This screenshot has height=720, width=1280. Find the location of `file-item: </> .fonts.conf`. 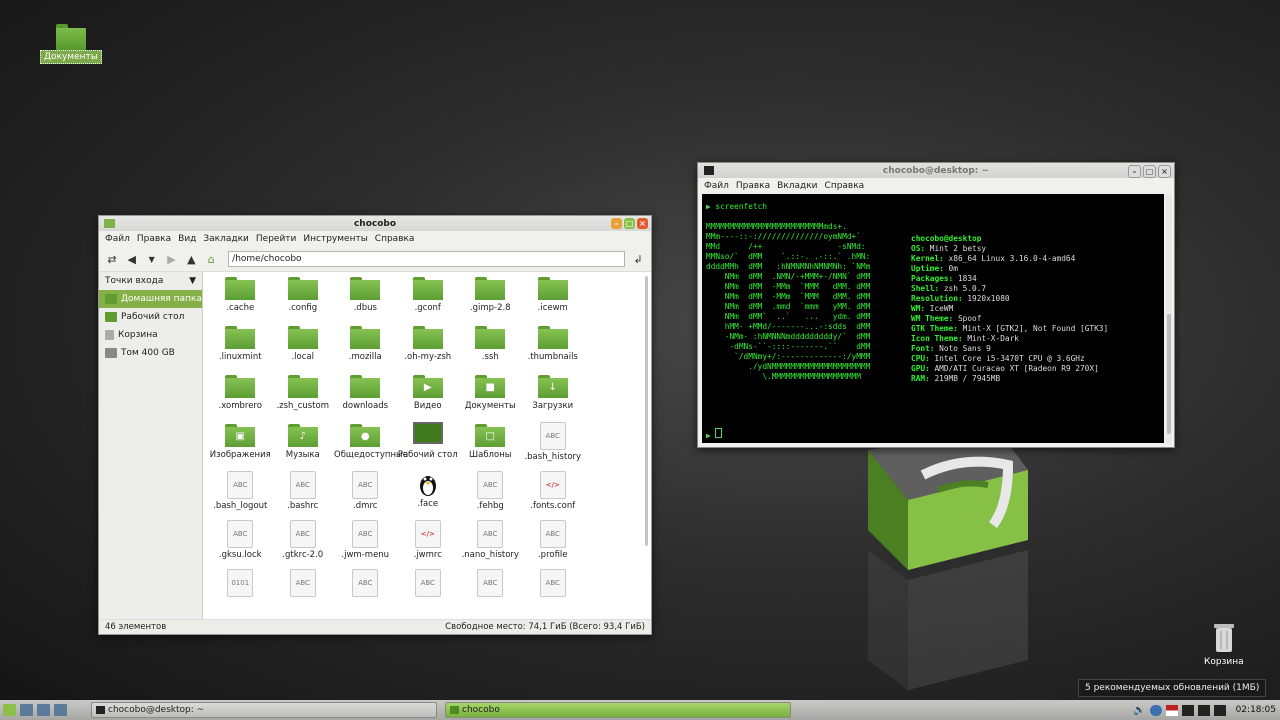

file-item: </> .fonts.conf is located at coordinates (553, 495).